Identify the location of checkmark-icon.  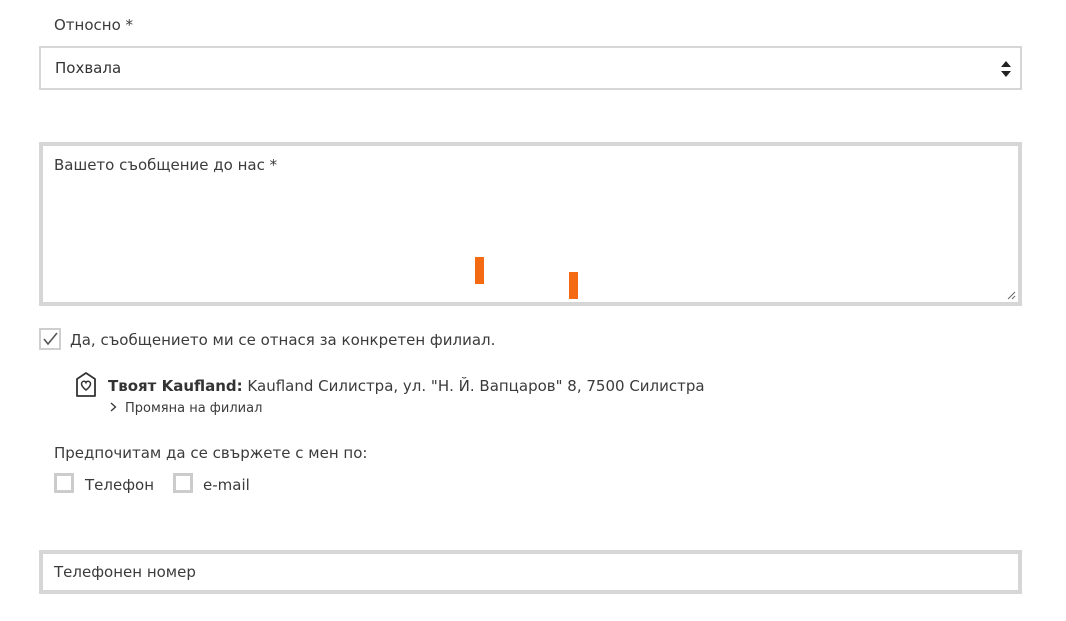
(50, 339).